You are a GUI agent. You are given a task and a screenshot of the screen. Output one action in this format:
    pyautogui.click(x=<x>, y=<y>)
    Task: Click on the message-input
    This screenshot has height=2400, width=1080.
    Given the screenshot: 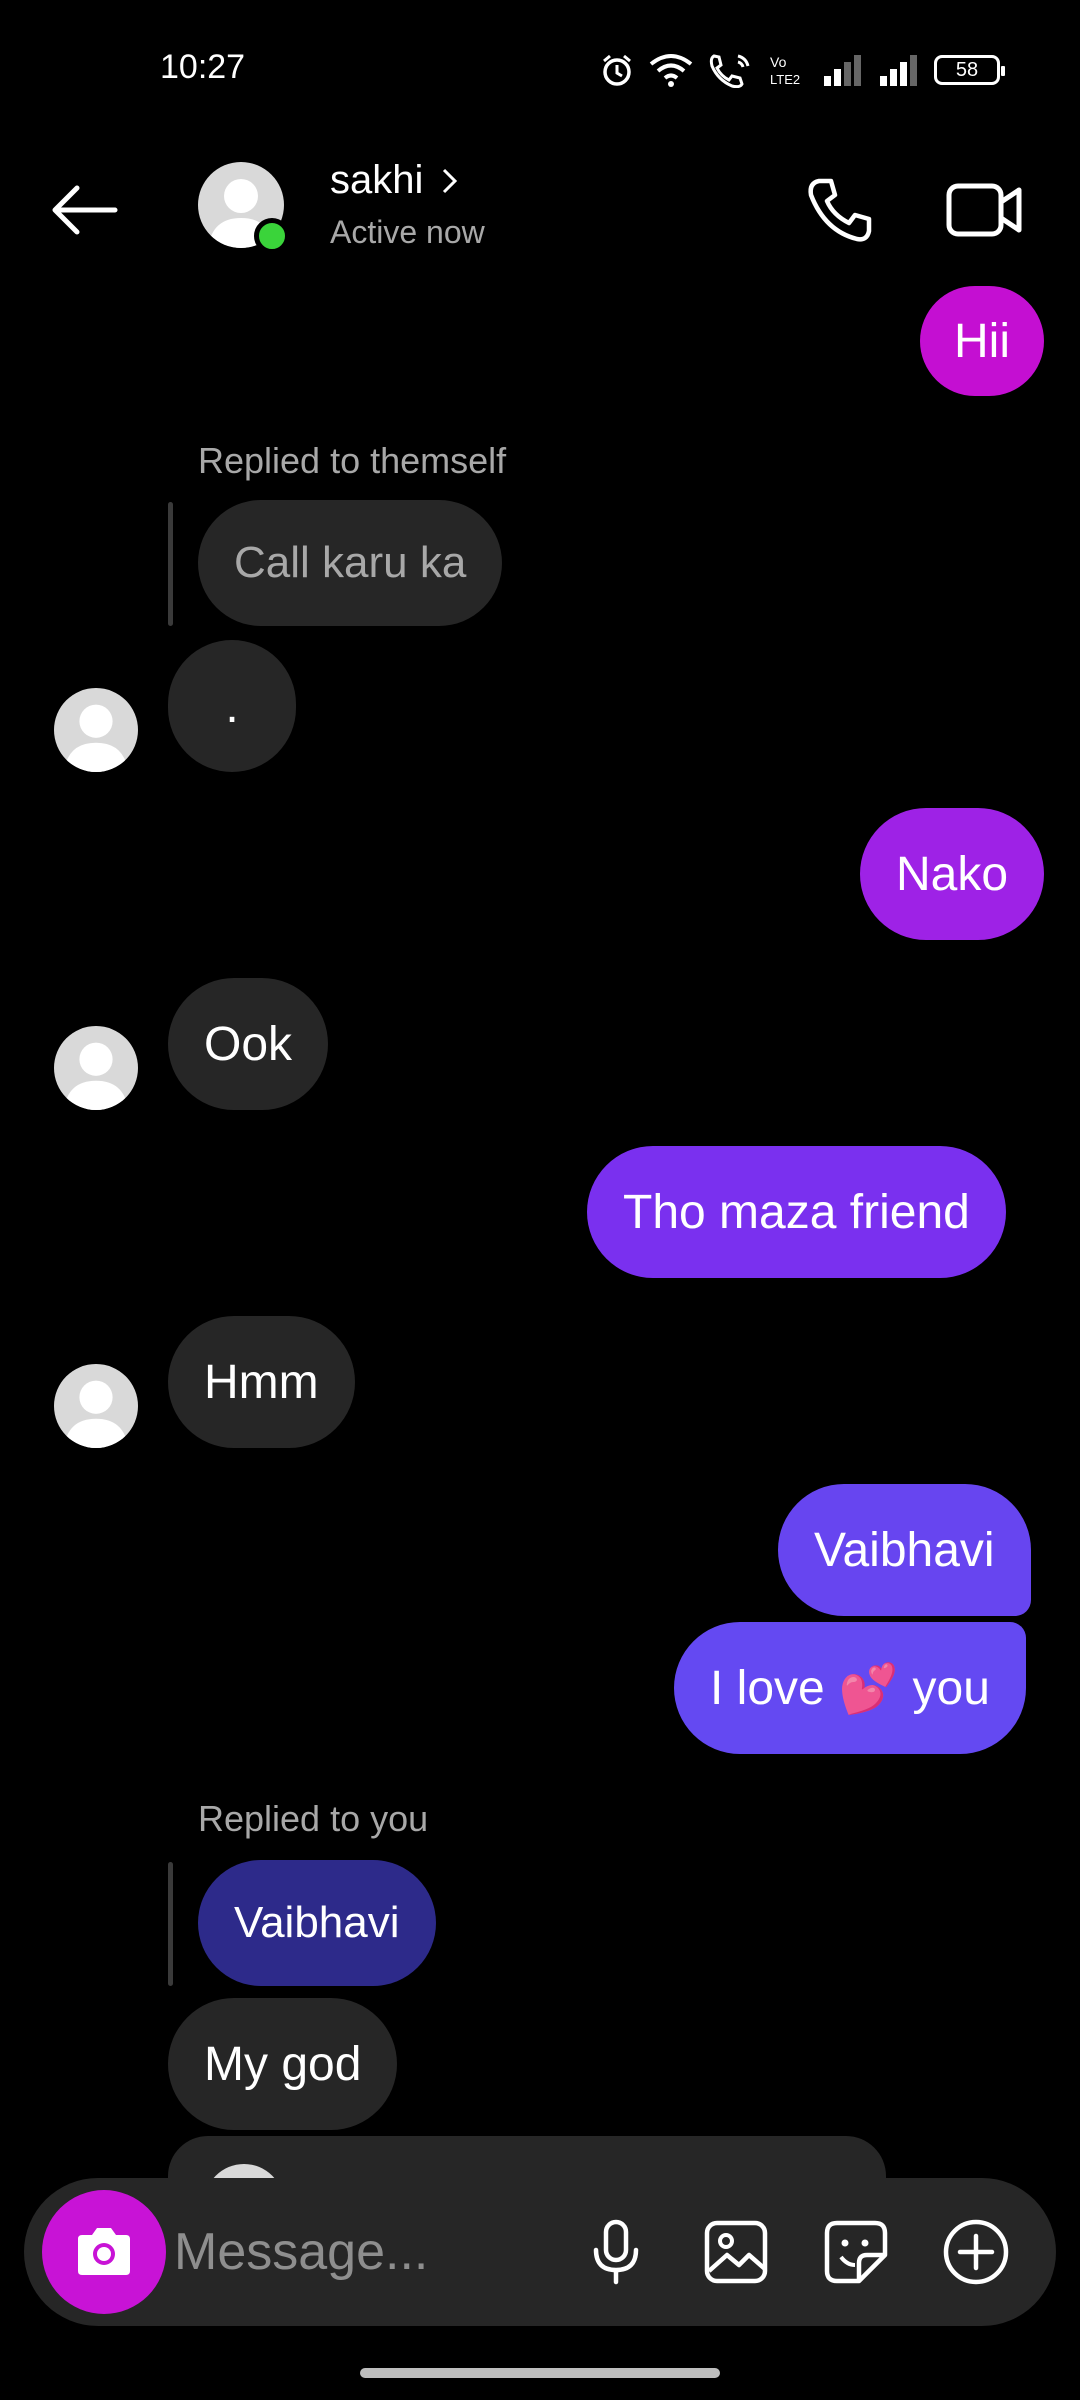 What is the action you would take?
    pyautogui.click(x=374, y=2252)
    